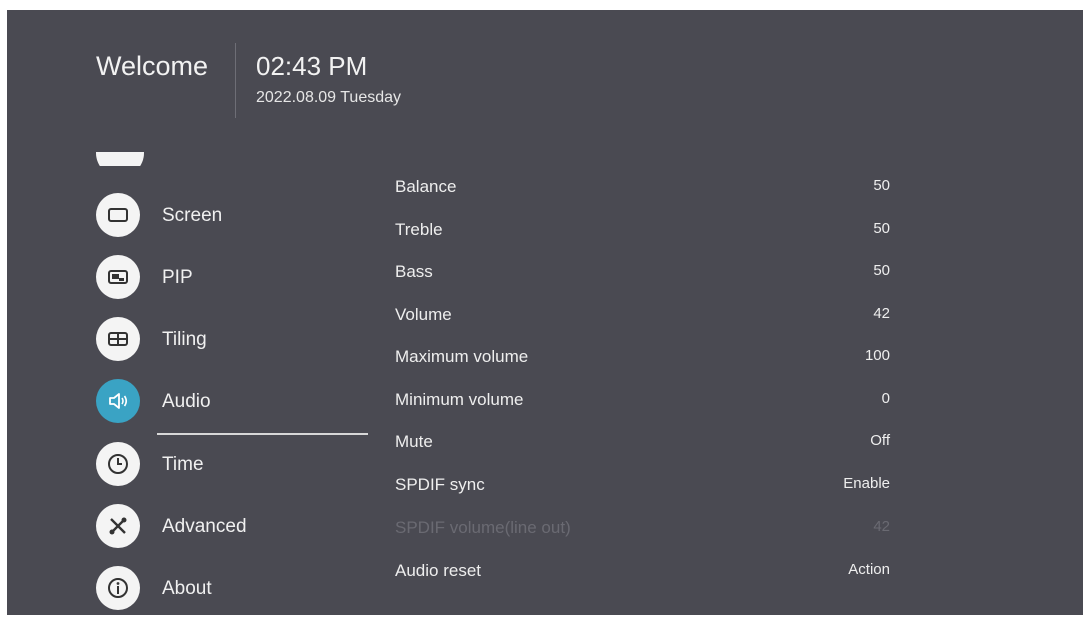 Image resolution: width=1088 pixels, height=617 pixels. Describe the element at coordinates (642, 362) in the screenshot. I see `setting-maximum-volume: Maximum volume 100` at that location.